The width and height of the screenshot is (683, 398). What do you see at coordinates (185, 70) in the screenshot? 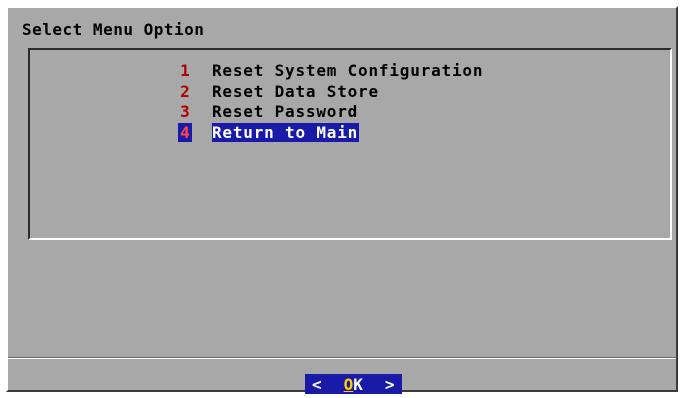
I see `menu-item-number: 1` at bounding box center [185, 70].